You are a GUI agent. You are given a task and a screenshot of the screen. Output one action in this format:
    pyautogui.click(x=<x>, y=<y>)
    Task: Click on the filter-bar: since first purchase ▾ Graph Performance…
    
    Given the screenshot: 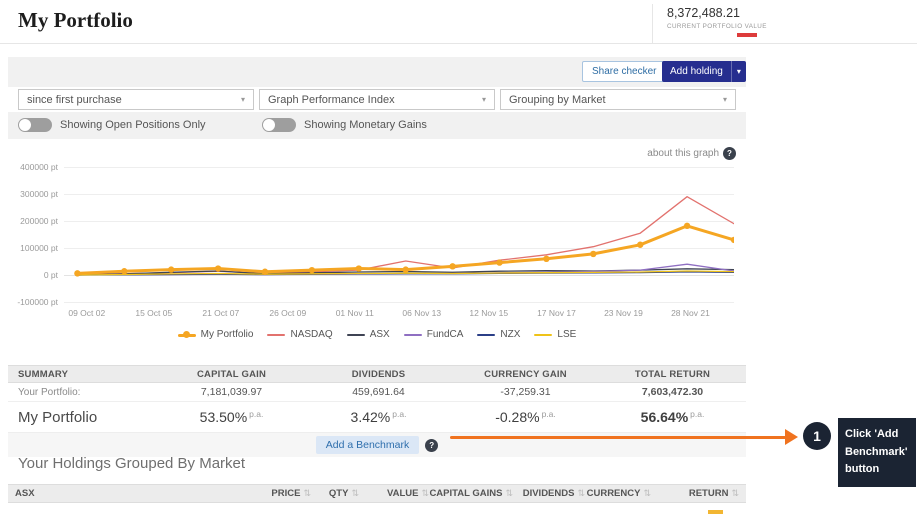 What is the action you would take?
    pyautogui.click(x=377, y=99)
    